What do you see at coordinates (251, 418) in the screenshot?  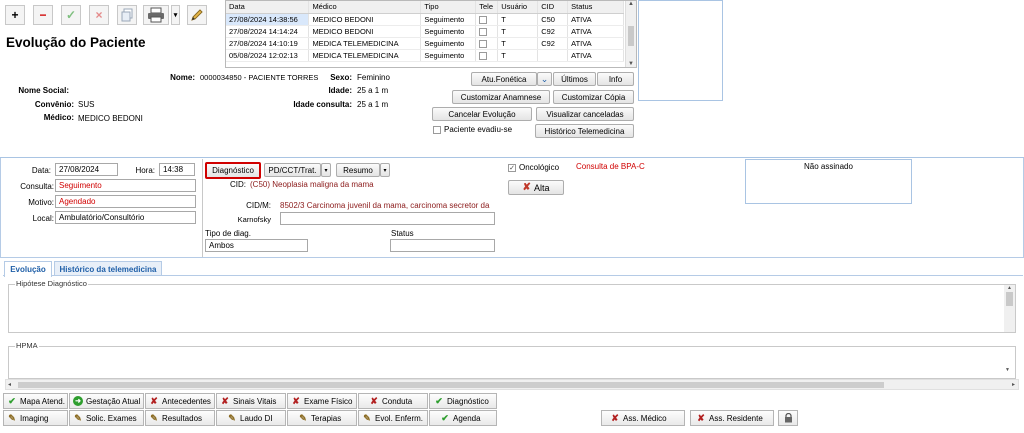 I see `laudo-di-button: ✎ Laudo DI` at bounding box center [251, 418].